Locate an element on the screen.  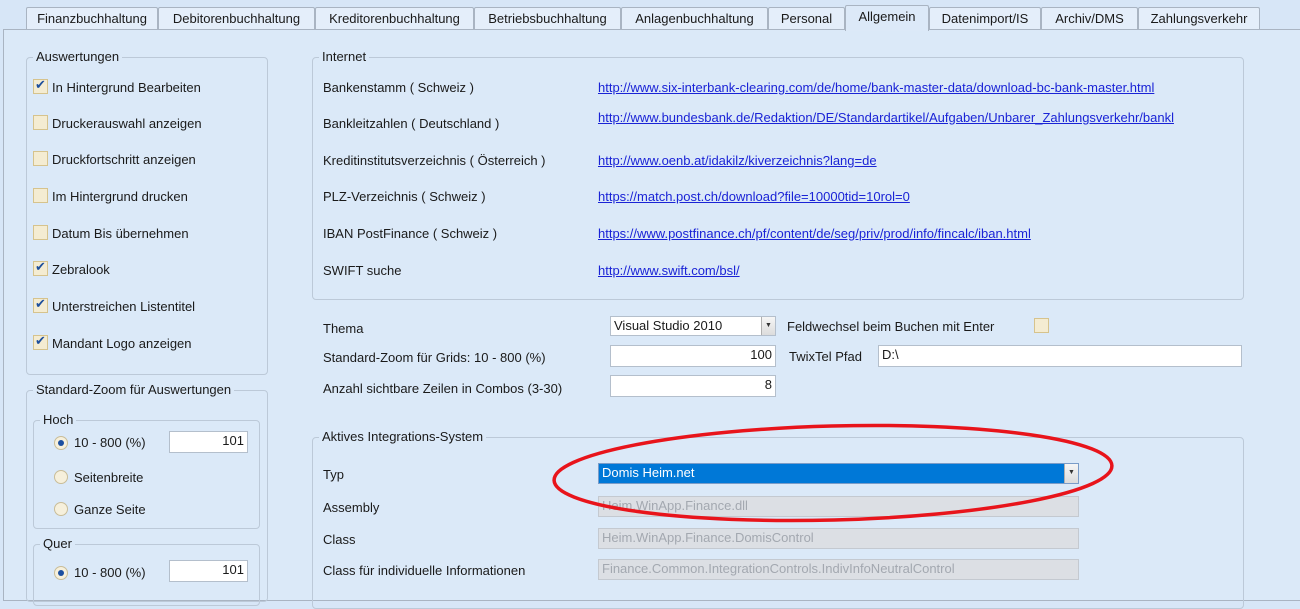
twixtel-label: TwixTel Pfad is located at coordinates (825, 356).